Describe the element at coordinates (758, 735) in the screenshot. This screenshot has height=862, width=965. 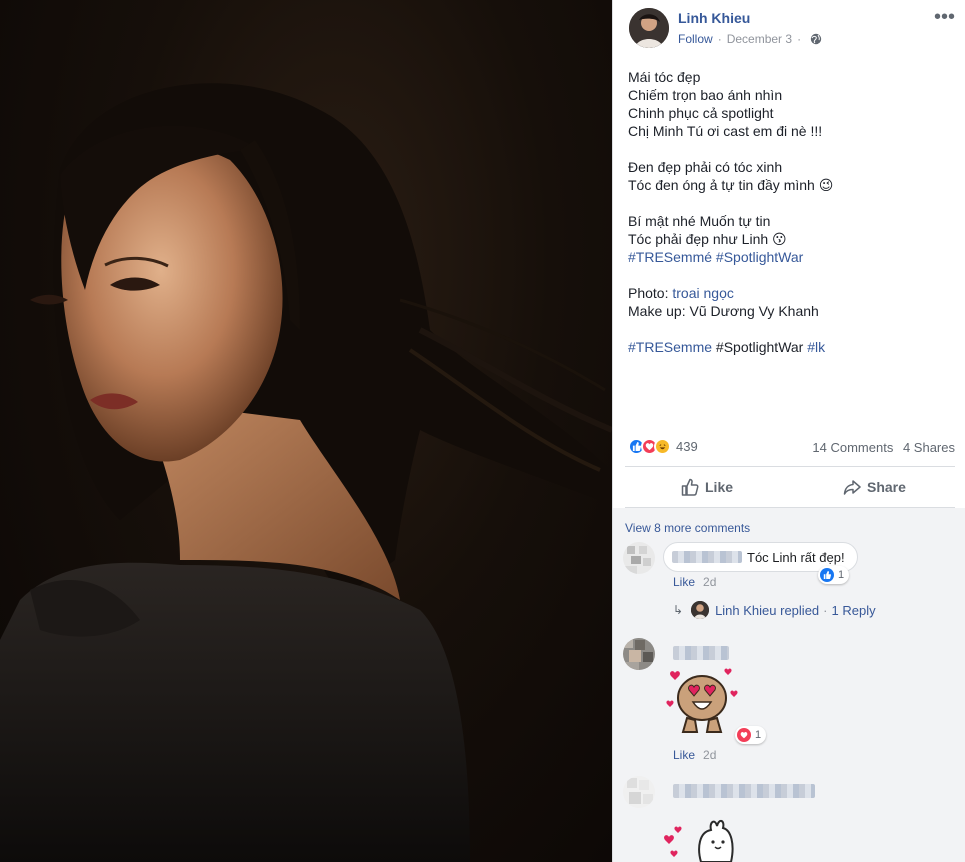
I see `comment-2-reaction-count: 1` at that location.